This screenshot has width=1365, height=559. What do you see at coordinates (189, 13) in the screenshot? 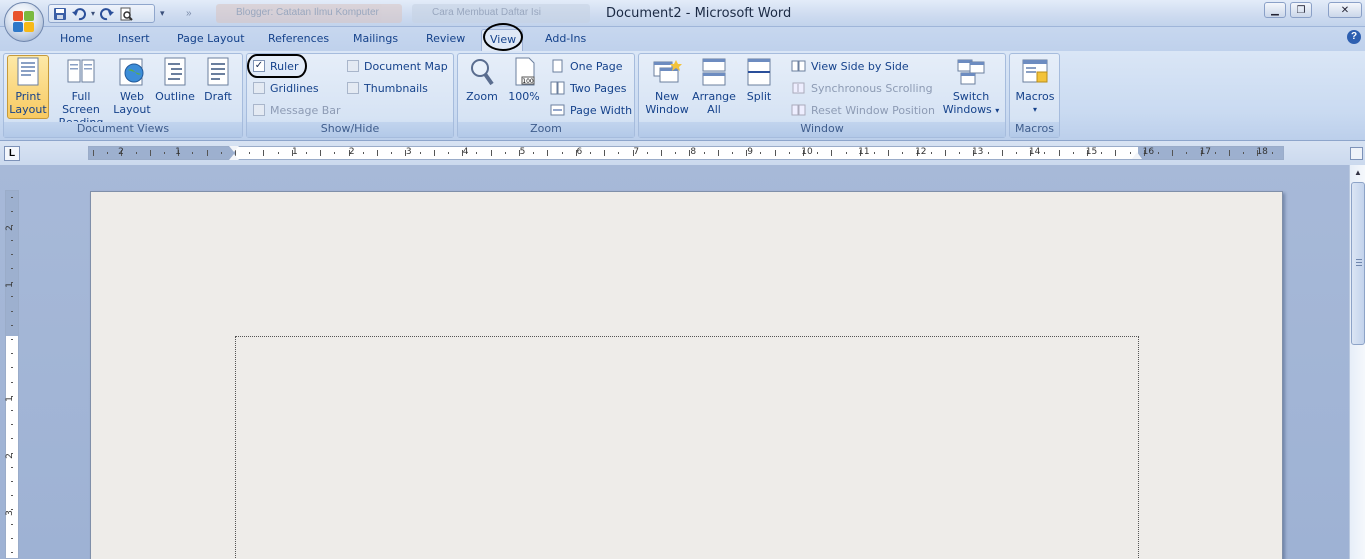
I see `qat-more-icon: »` at bounding box center [189, 13].